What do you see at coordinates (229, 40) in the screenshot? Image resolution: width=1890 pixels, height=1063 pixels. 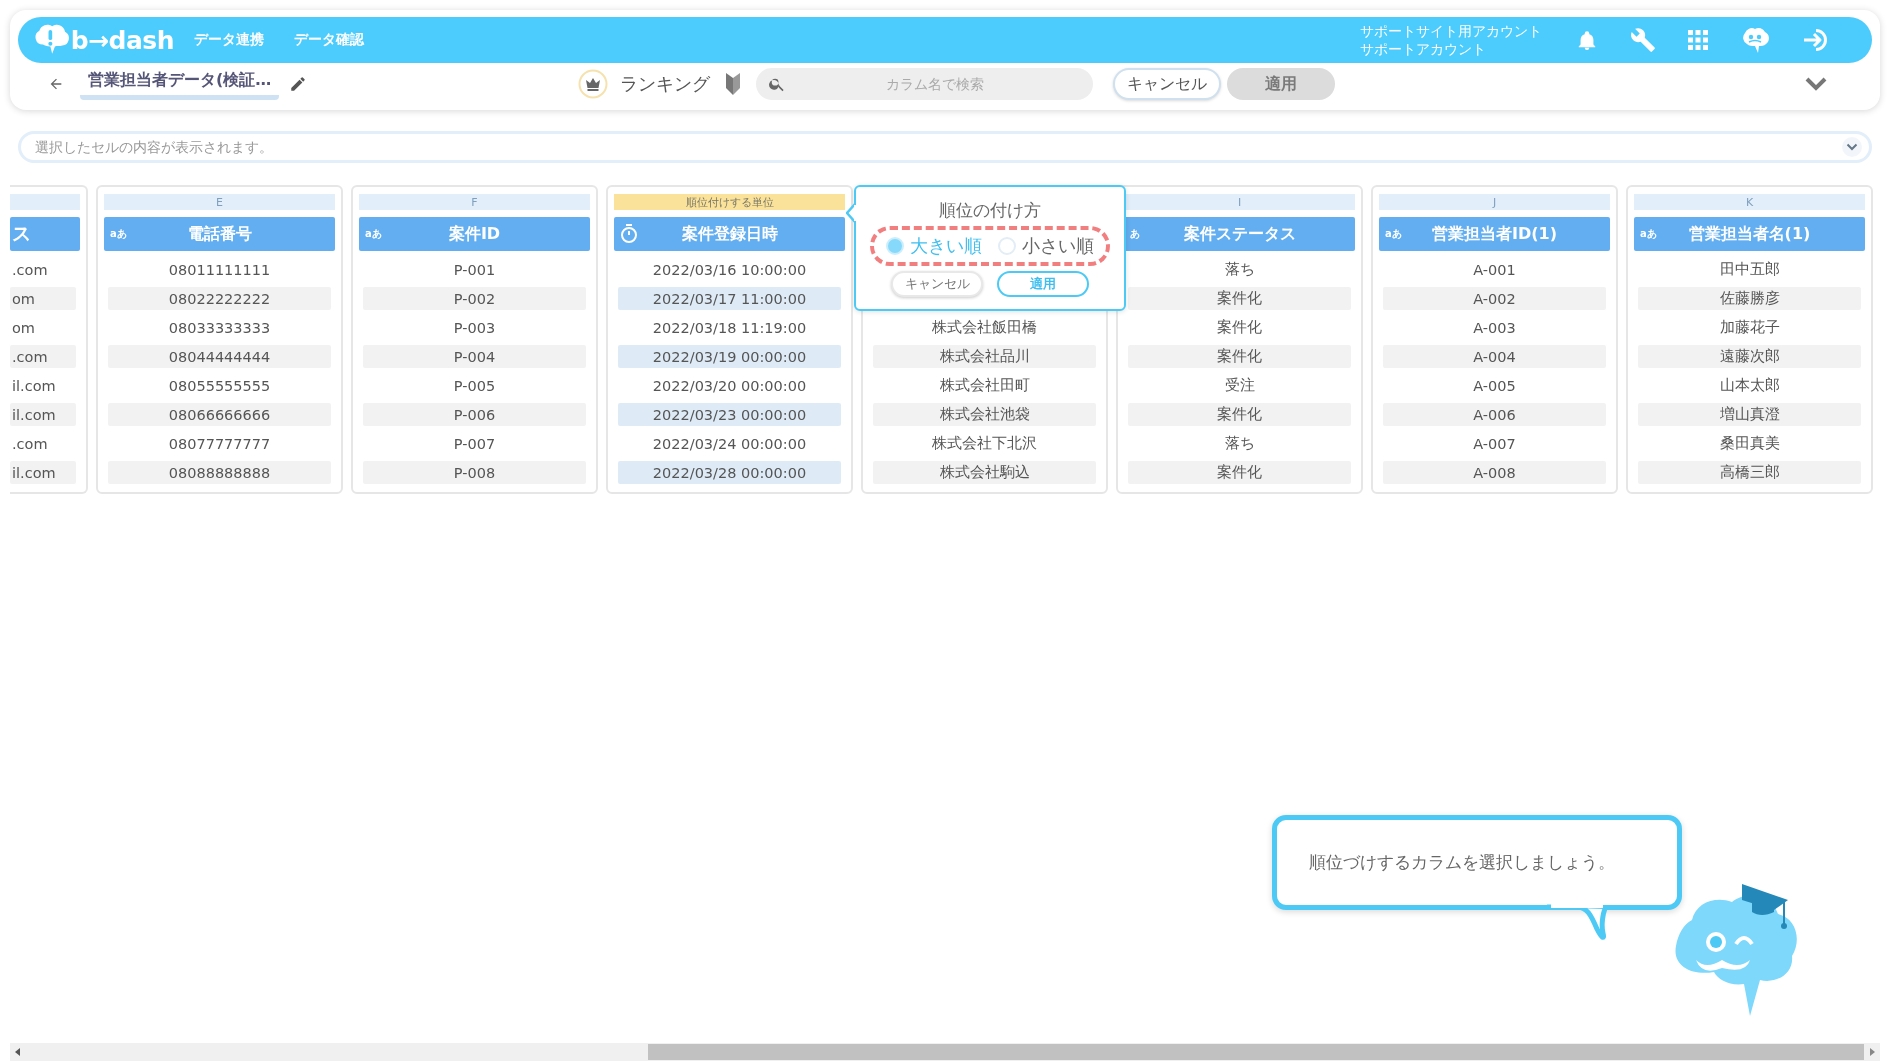 I see `nav-link: データ連携` at bounding box center [229, 40].